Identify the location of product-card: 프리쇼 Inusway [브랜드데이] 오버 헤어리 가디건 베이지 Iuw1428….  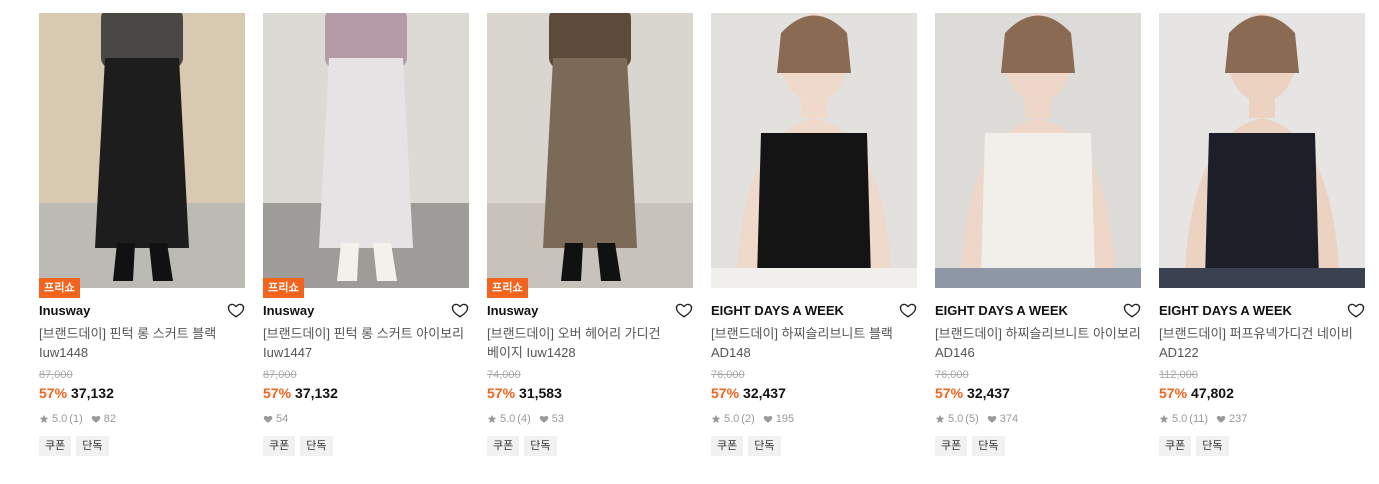
(590, 243).